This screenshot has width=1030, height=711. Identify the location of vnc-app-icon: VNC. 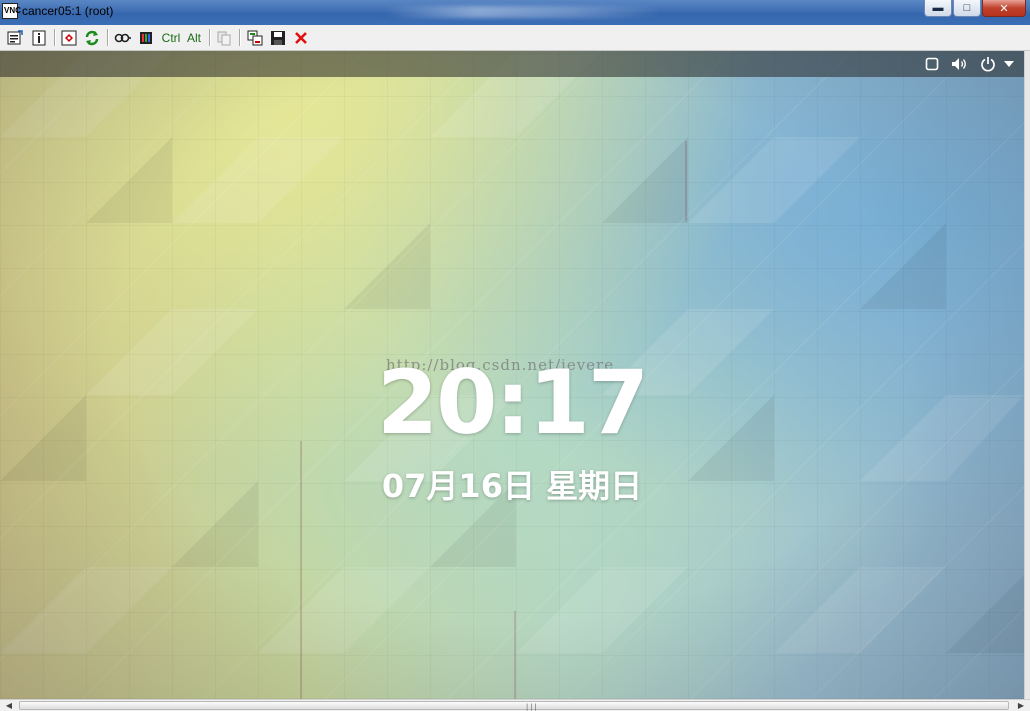
(11, 11).